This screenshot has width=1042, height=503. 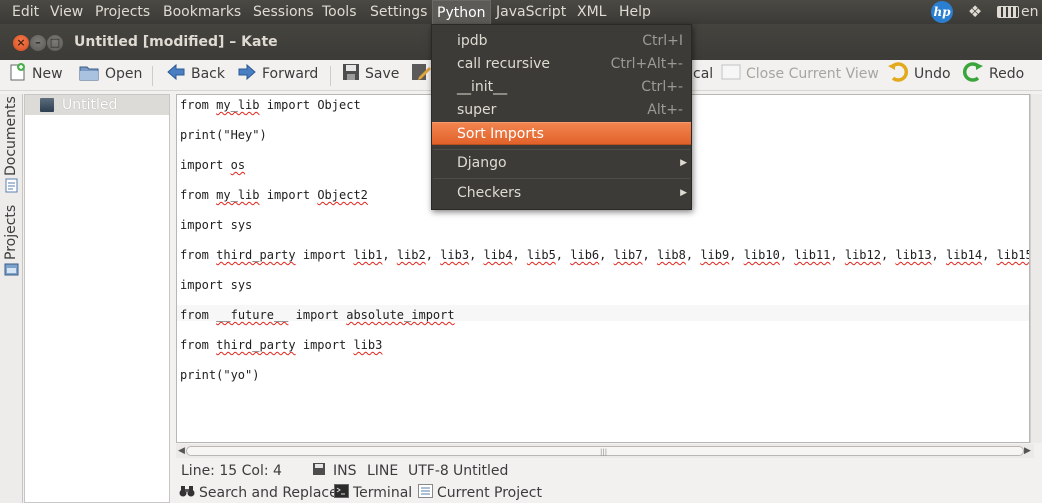 I want to click on close-current-view-button: Close Current View, so click(x=800, y=75).